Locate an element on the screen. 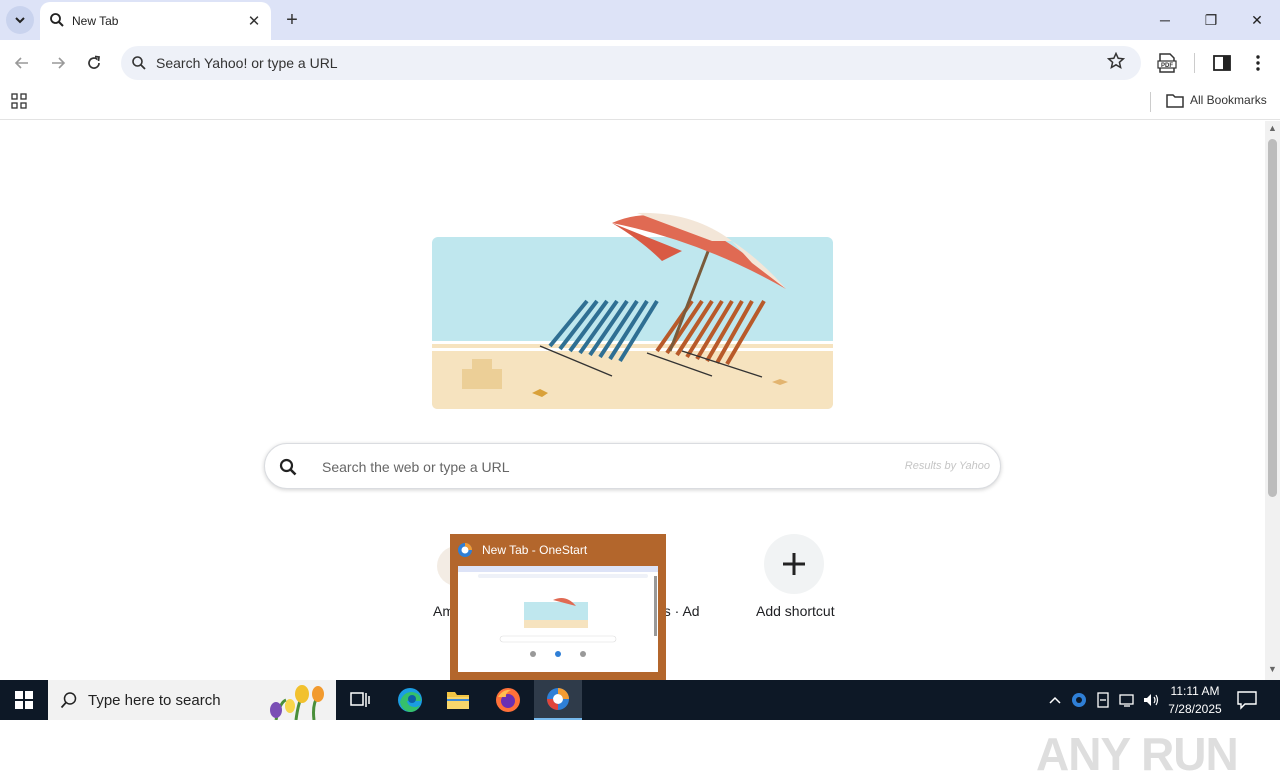 The width and height of the screenshot is (1280, 781). volume-icon is located at coordinates (1151, 700).